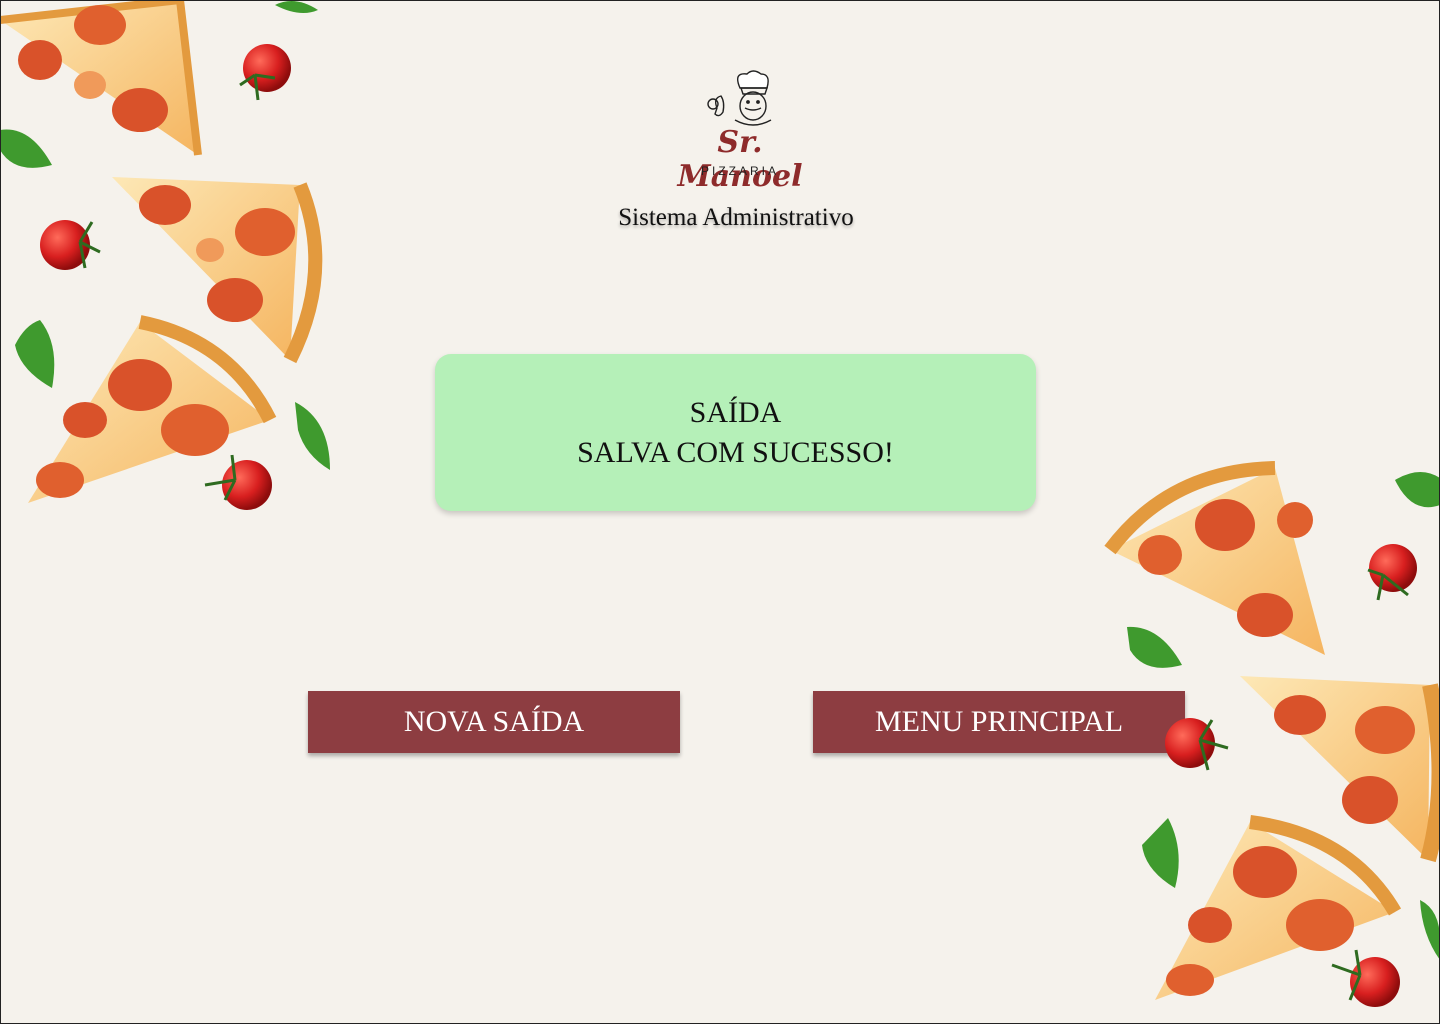 Image resolution: width=1440 pixels, height=1024 pixels. Describe the element at coordinates (735, 412) in the screenshot. I see `success-message-line1: SAÍDA` at that location.